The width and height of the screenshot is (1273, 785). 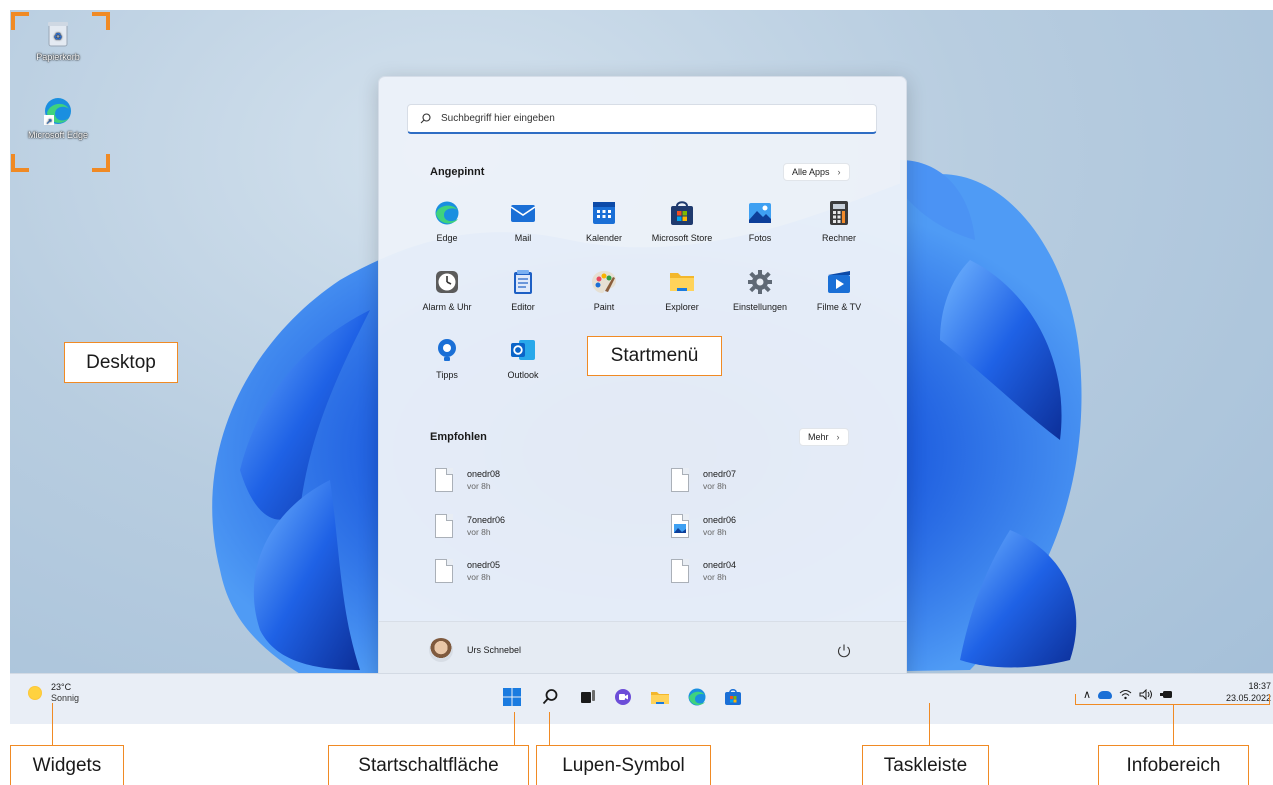 I want to click on pinned-app-label: Tipps, so click(x=447, y=375).